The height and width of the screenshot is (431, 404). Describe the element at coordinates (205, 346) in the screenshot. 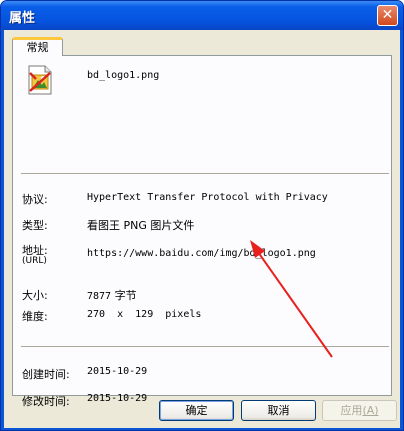

I see `separator-middle` at that location.